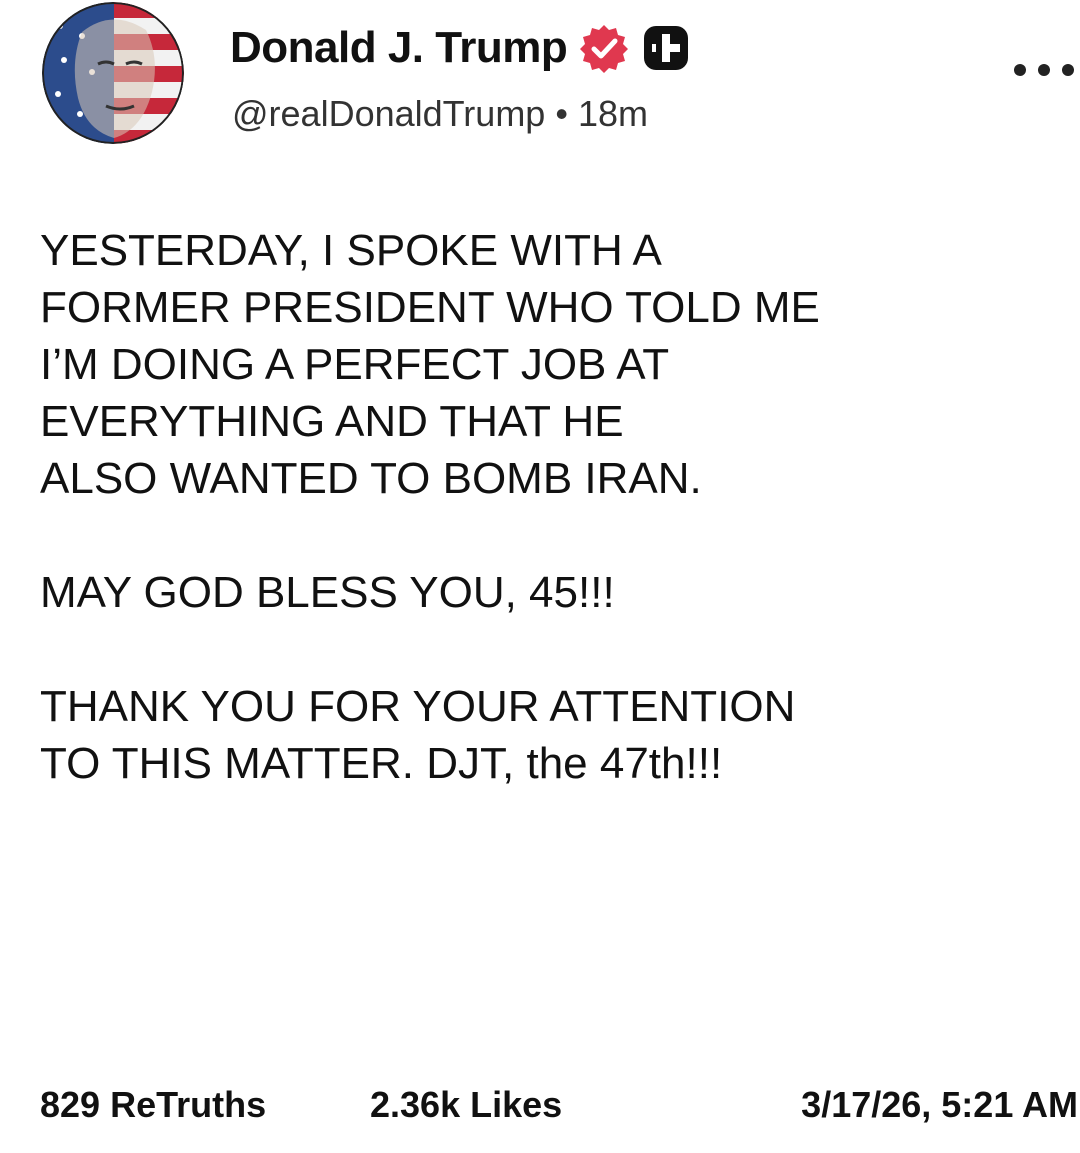 Image resolution: width=1080 pixels, height=1153 pixels. Describe the element at coordinates (327, 592) in the screenshot. I see `post-paragraph: MAY GOD BLESS YOU, 45!!!` at that location.